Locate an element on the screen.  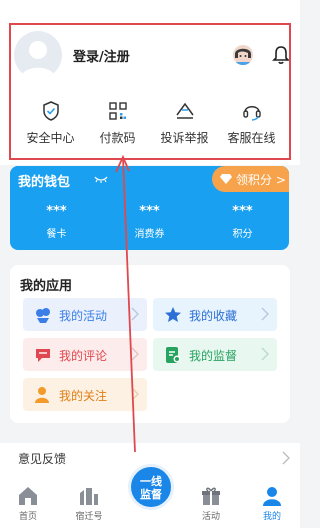
eye-hidden-icon is located at coordinates (101, 179).